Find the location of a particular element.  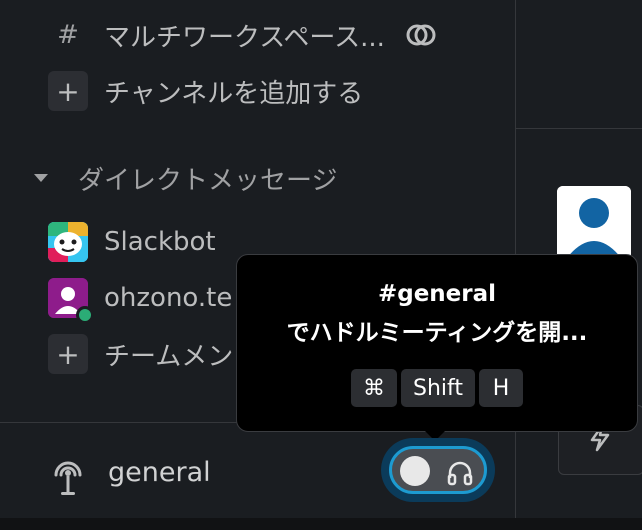

hash-icon: # is located at coordinates (68, 35).